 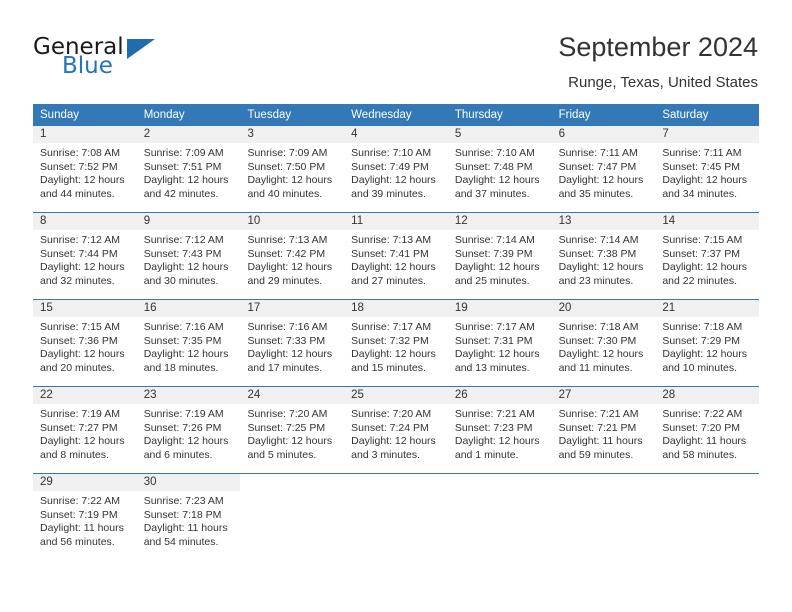 What do you see at coordinates (597, 340) in the screenshot?
I see `sunset-text: Sunset: 7:30 PM` at bounding box center [597, 340].